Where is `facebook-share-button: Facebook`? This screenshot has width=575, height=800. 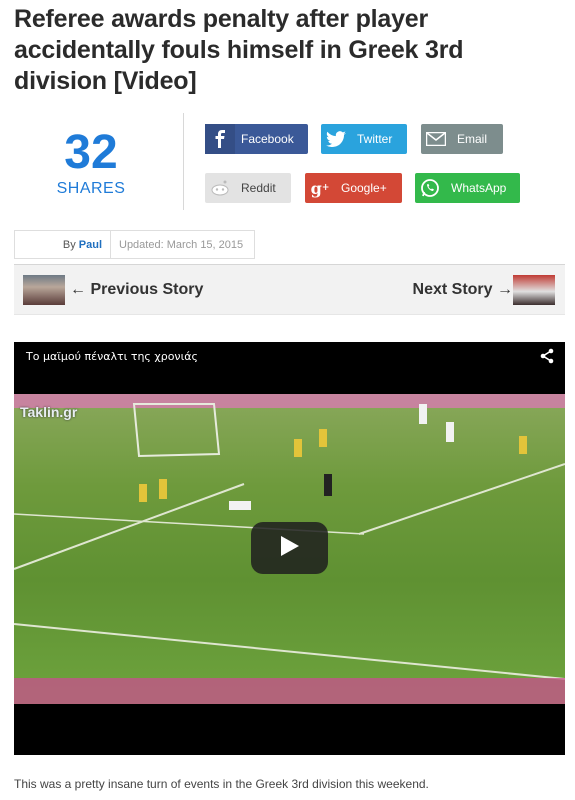
facebook-share-button: Facebook is located at coordinates (256, 139).